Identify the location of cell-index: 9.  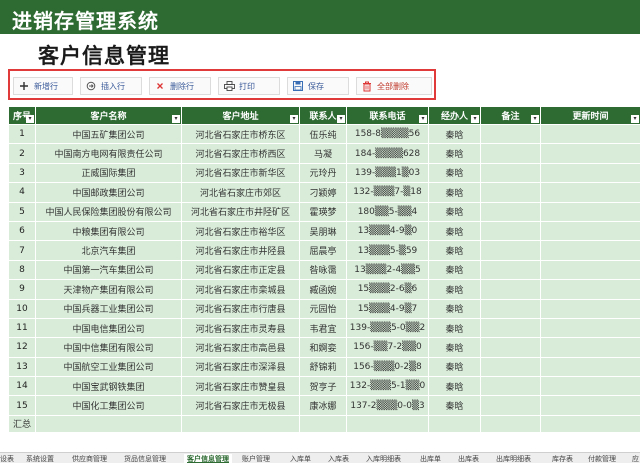
(22, 289).